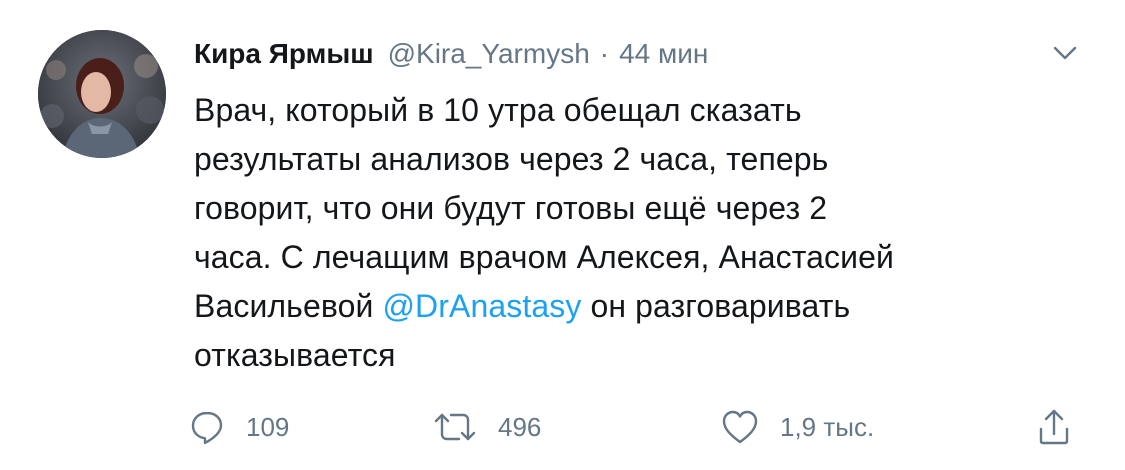 Image resolution: width=1125 pixels, height=470 pixels. I want to click on display-name: Кира Ярмыш, so click(284, 54).